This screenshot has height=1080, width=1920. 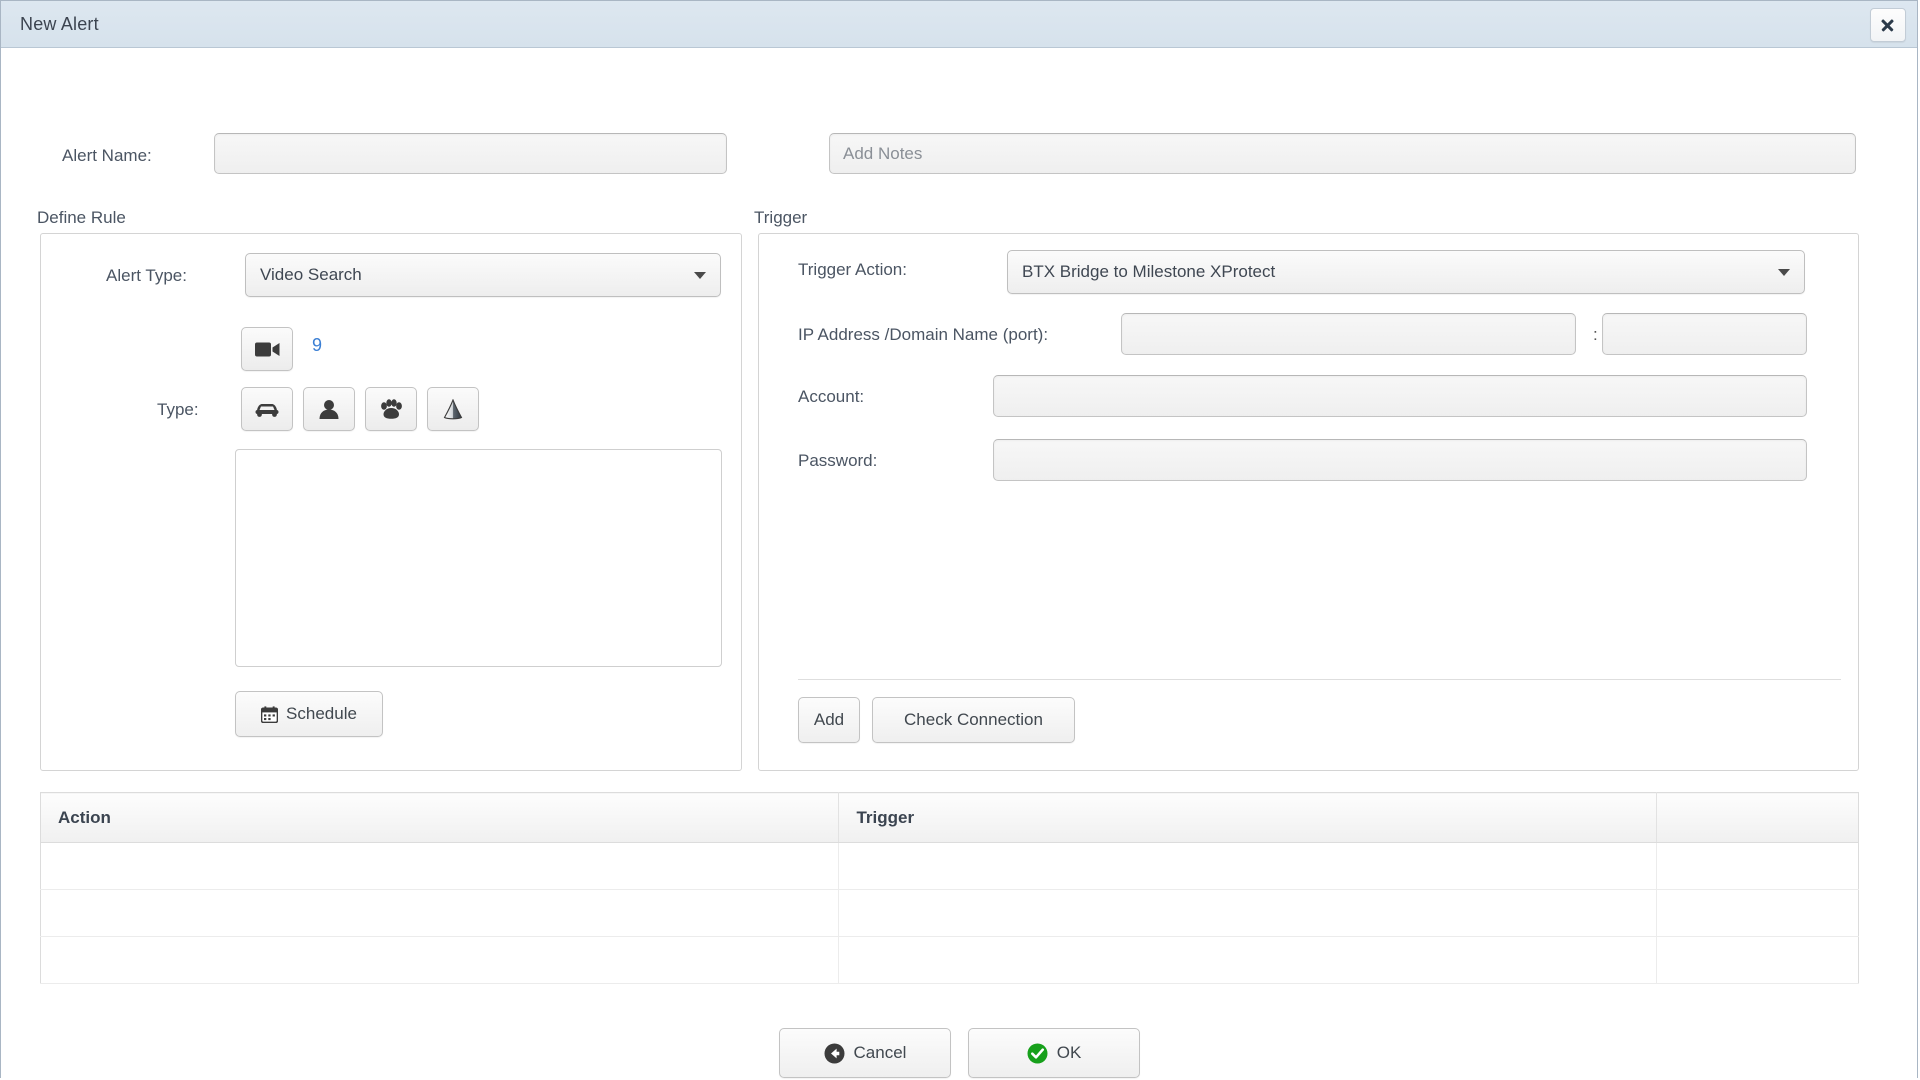 What do you see at coordinates (146, 275) in the screenshot?
I see `alert-type-label: Alert Type:` at bounding box center [146, 275].